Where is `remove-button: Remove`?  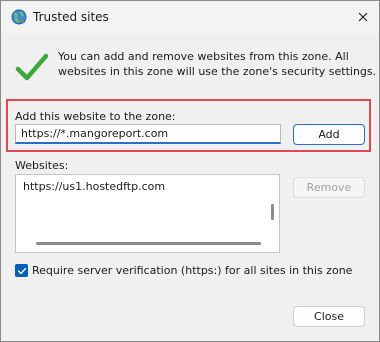
remove-button: Remove is located at coordinates (329, 187).